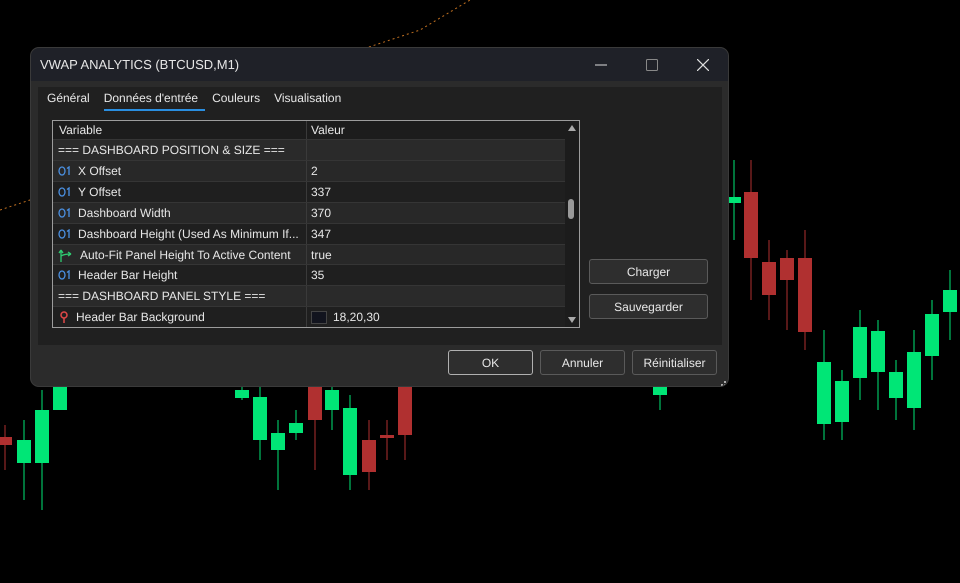  I want to click on table-cell: true, so click(321, 255).